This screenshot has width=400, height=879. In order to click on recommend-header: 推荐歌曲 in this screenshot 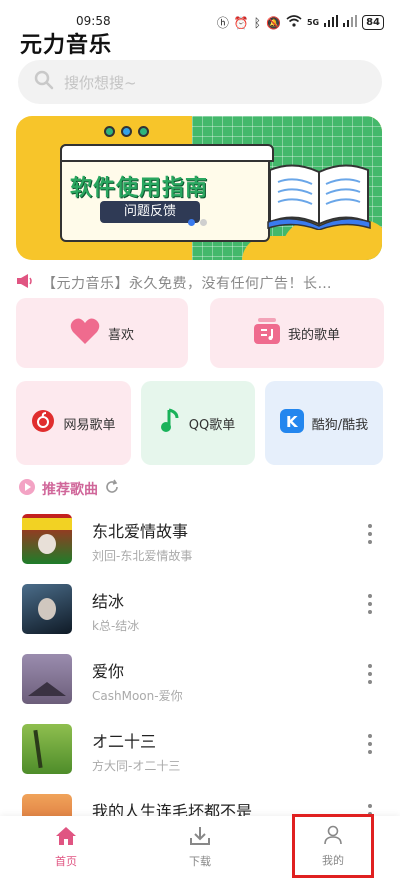, I will do `click(69, 489)`.